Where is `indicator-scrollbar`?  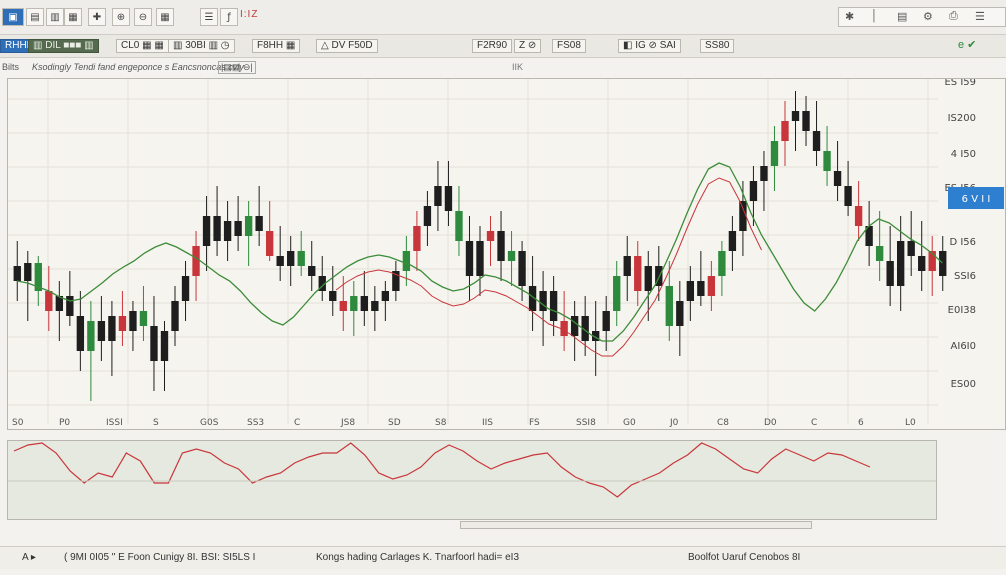 indicator-scrollbar is located at coordinates (636, 525).